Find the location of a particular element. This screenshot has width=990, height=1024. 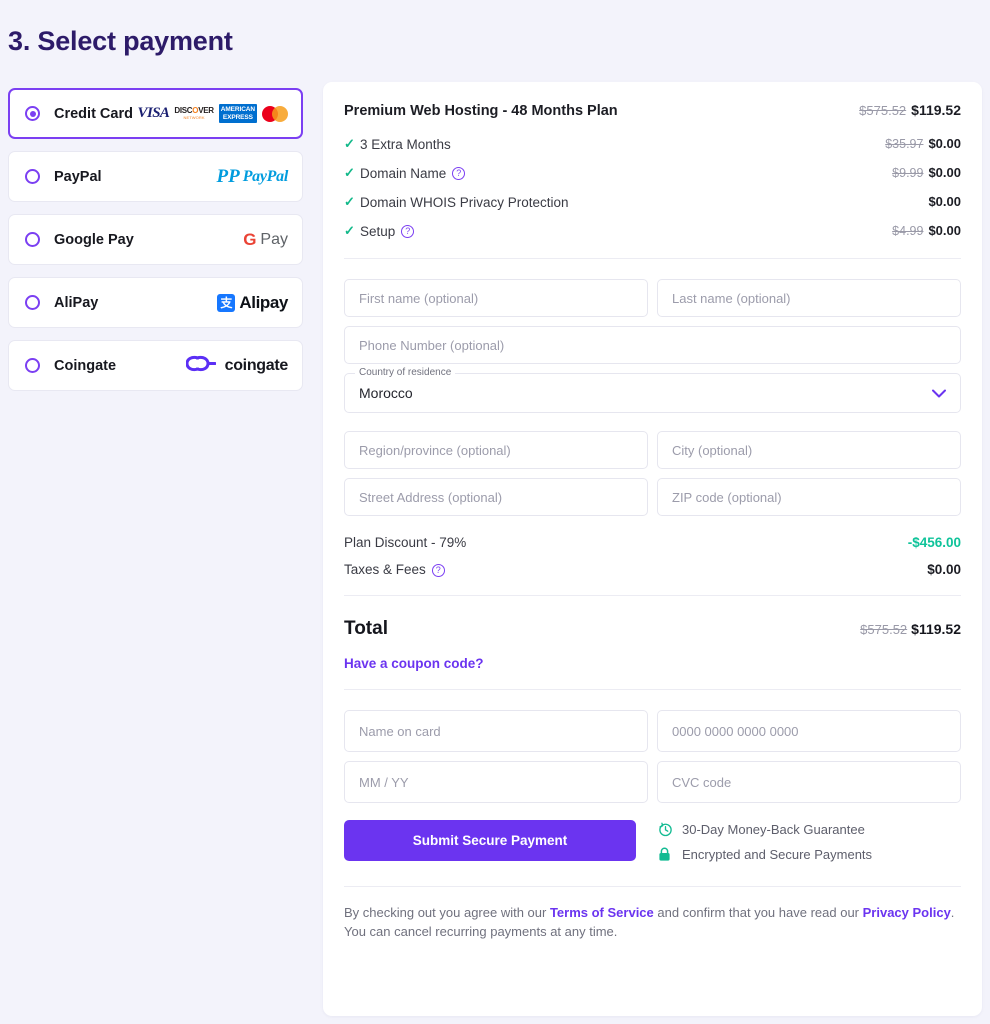

region-input: Region/province (optional) is located at coordinates (496, 450).